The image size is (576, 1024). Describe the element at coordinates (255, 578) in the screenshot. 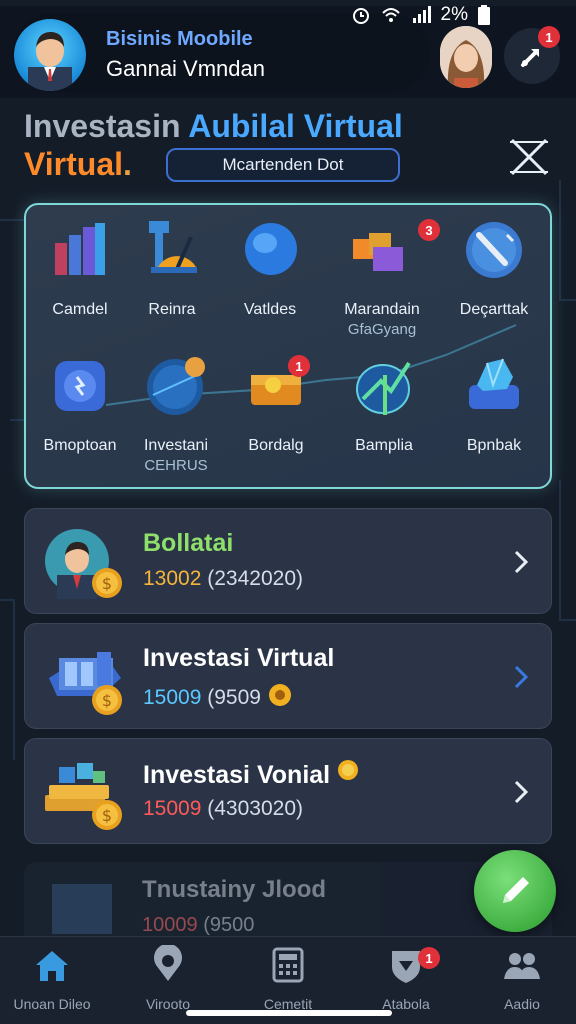

I see `list-item-detail: (2342020)` at that location.